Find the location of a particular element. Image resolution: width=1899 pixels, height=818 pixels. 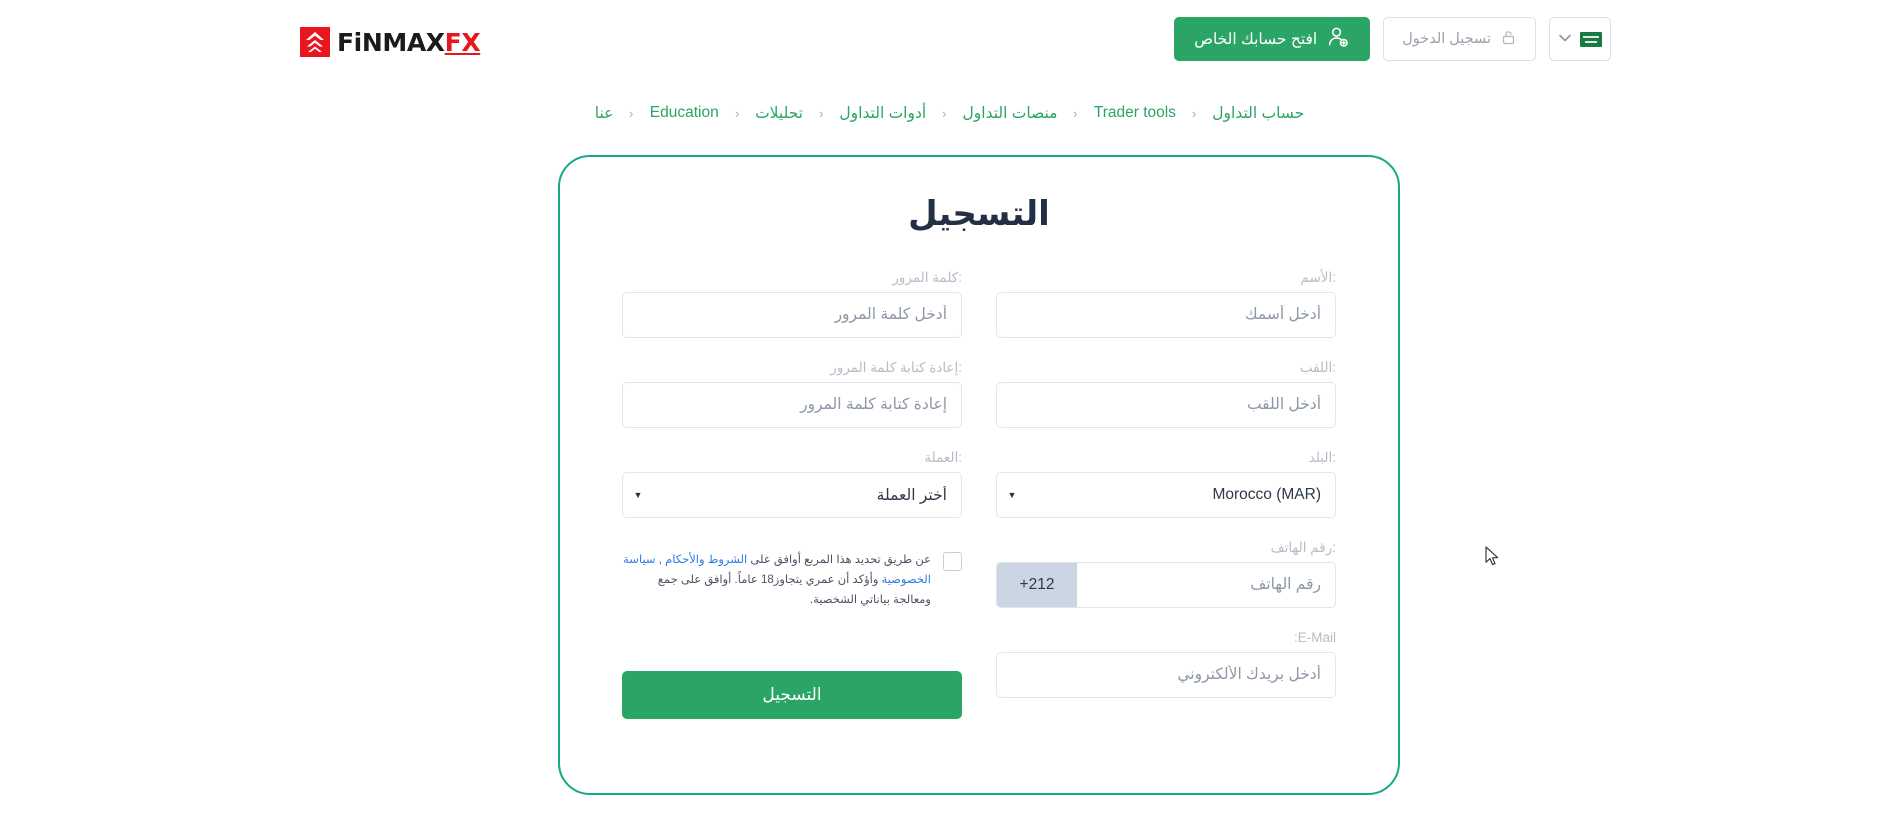

login-button: تسجيل الدخول is located at coordinates (1459, 39).